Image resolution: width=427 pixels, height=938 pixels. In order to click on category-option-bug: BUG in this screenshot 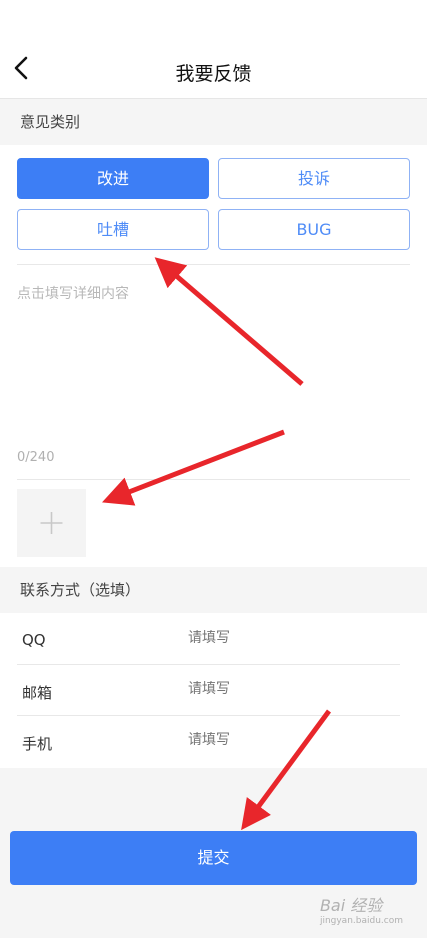, I will do `click(314, 229)`.